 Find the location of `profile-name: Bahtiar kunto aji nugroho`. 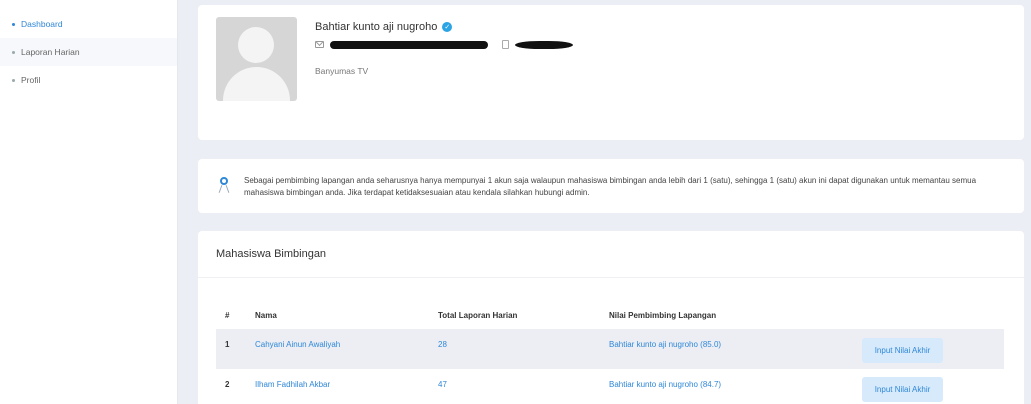

profile-name: Bahtiar kunto aji nugroho is located at coordinates (376, 27).